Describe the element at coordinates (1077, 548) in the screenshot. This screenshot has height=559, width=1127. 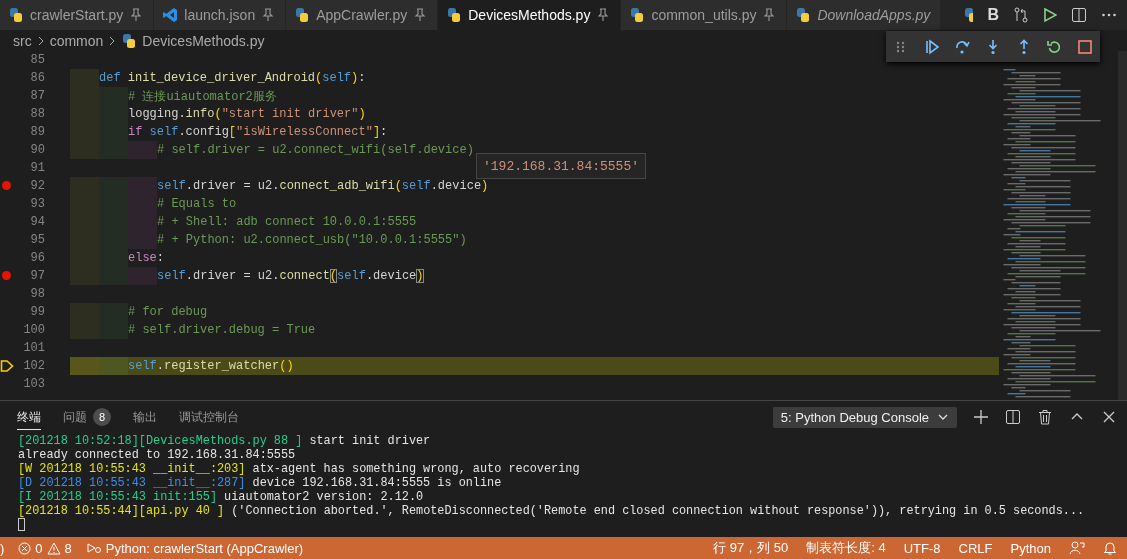
I see `feedback-icon` at that location.